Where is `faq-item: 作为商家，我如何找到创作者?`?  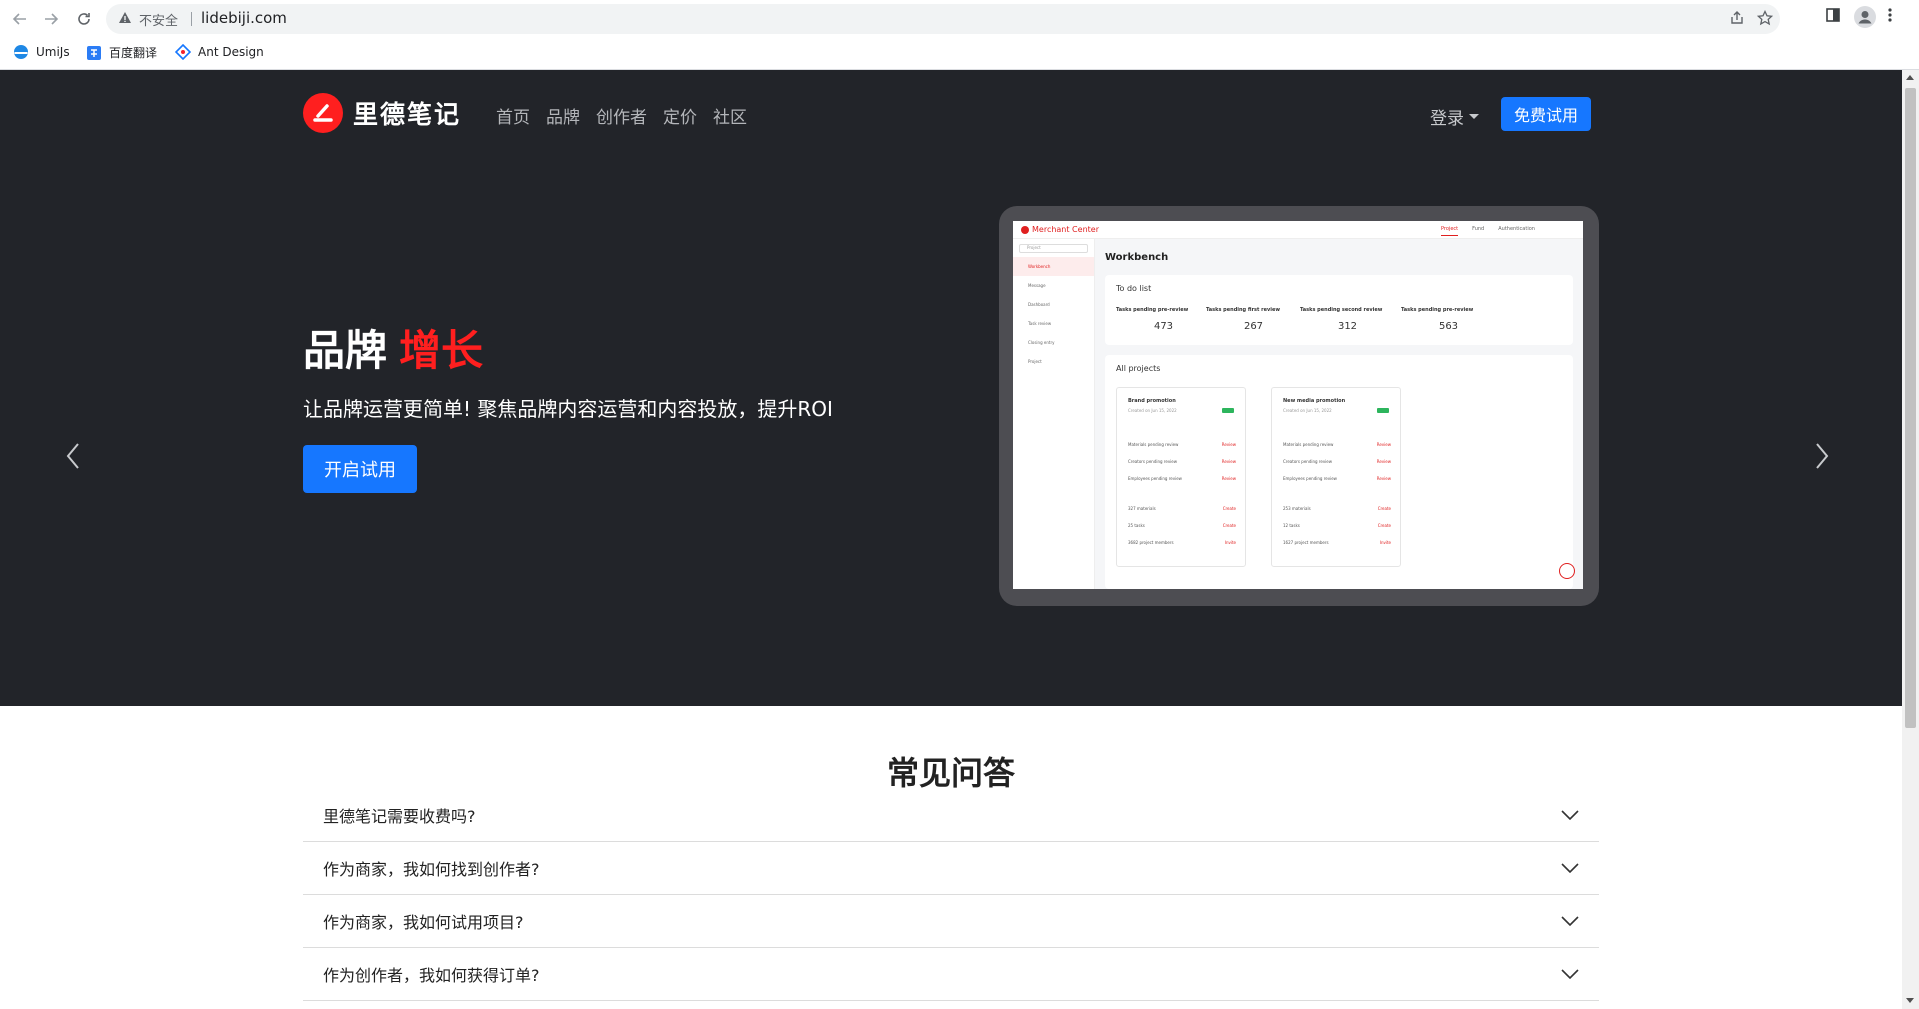
faq-item: 作为商家，我如何找到创作者? is located at coordinates (951, 868).